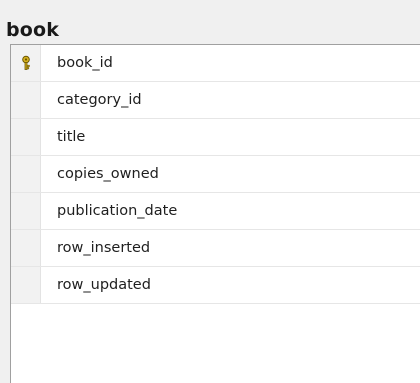  What do you see at coordinates (215, 100) in the screenshot?
I see `column-row-category-id: category_id` at bounding box center [215, 100].